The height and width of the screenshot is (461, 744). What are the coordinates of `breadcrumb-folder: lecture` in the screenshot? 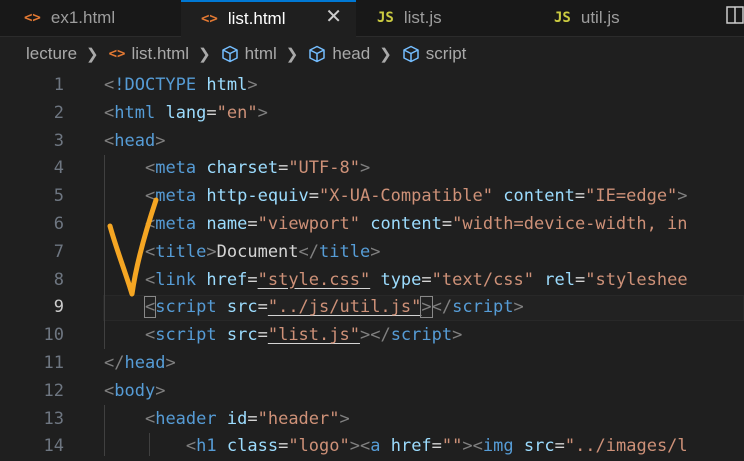 It's located at (51, 54).